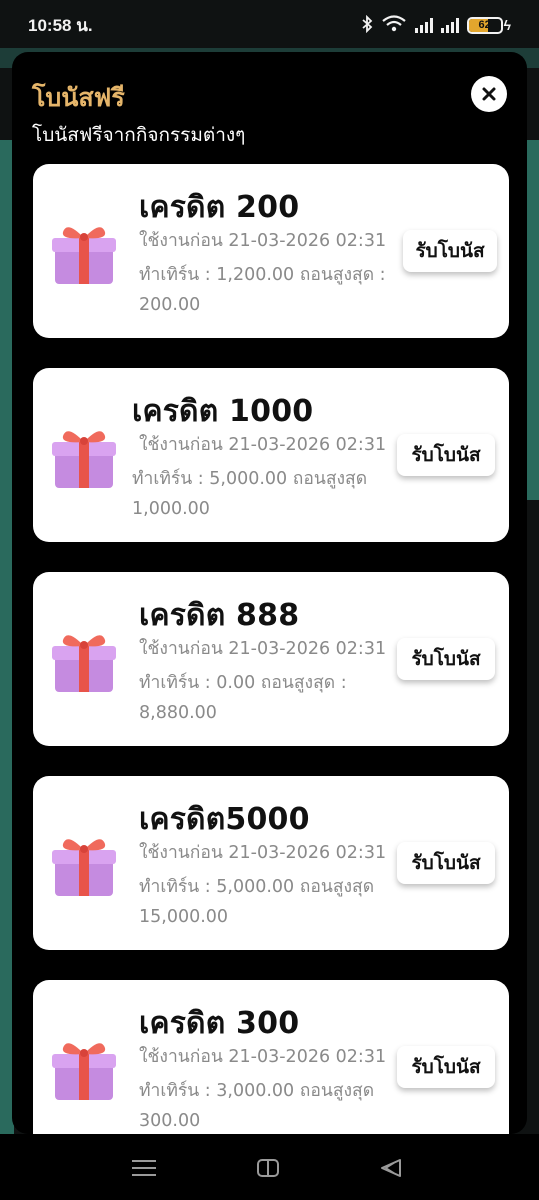  I want to click on battery-icon: 62 ϟ, so click(488, 25).